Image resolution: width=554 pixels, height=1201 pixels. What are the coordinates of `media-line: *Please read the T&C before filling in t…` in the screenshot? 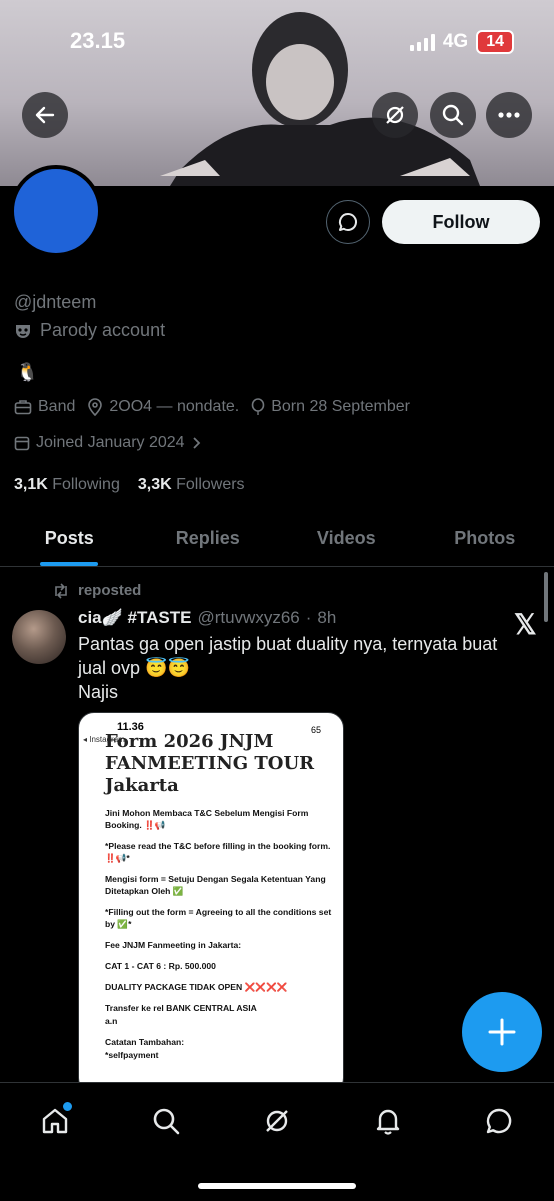 It's located at (220, 852).